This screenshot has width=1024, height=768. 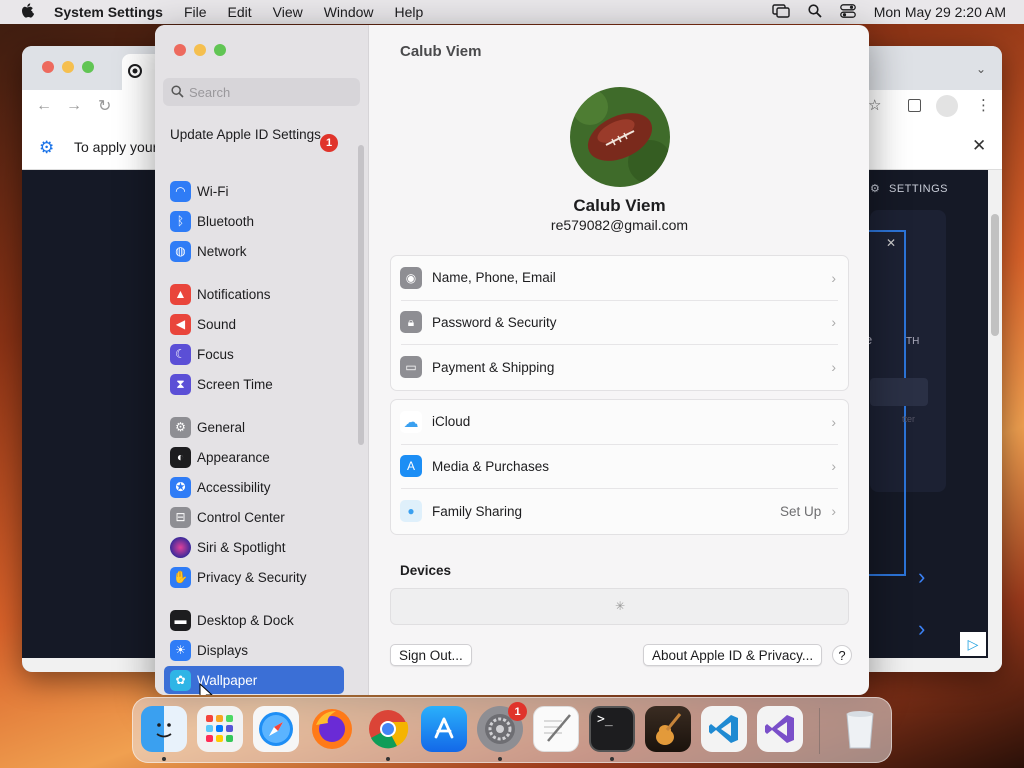 What do you see at coordinates (409, 12) in the screenshot?
I see `menu-help: Help` at bounding box center [409, 12].